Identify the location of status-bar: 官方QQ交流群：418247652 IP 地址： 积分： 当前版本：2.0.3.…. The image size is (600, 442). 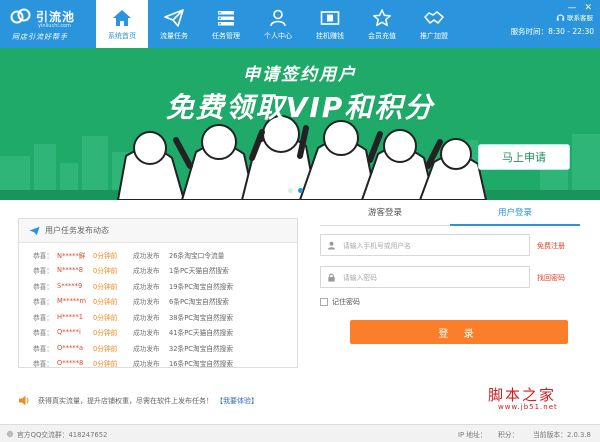
(300, 433).